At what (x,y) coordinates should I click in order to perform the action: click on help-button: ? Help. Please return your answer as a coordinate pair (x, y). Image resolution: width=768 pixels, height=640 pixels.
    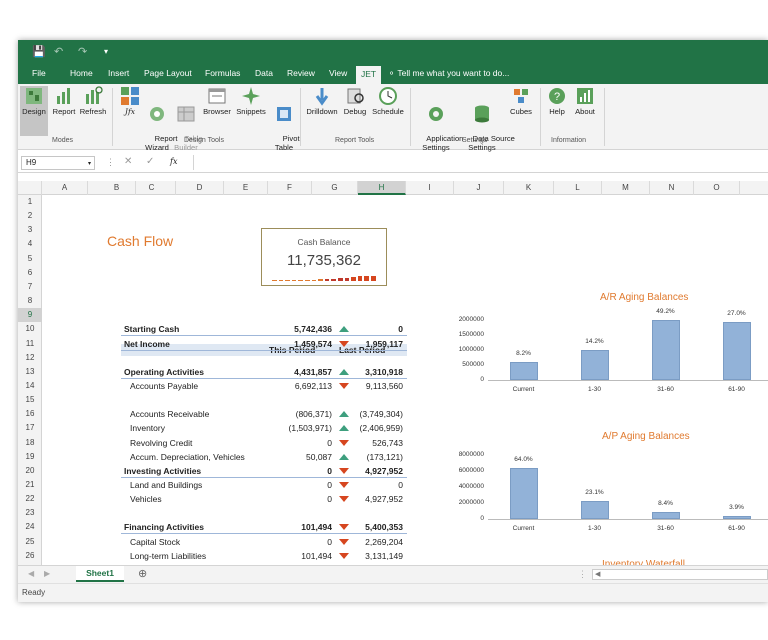
    Looking at the image, I should click on (557, 101).